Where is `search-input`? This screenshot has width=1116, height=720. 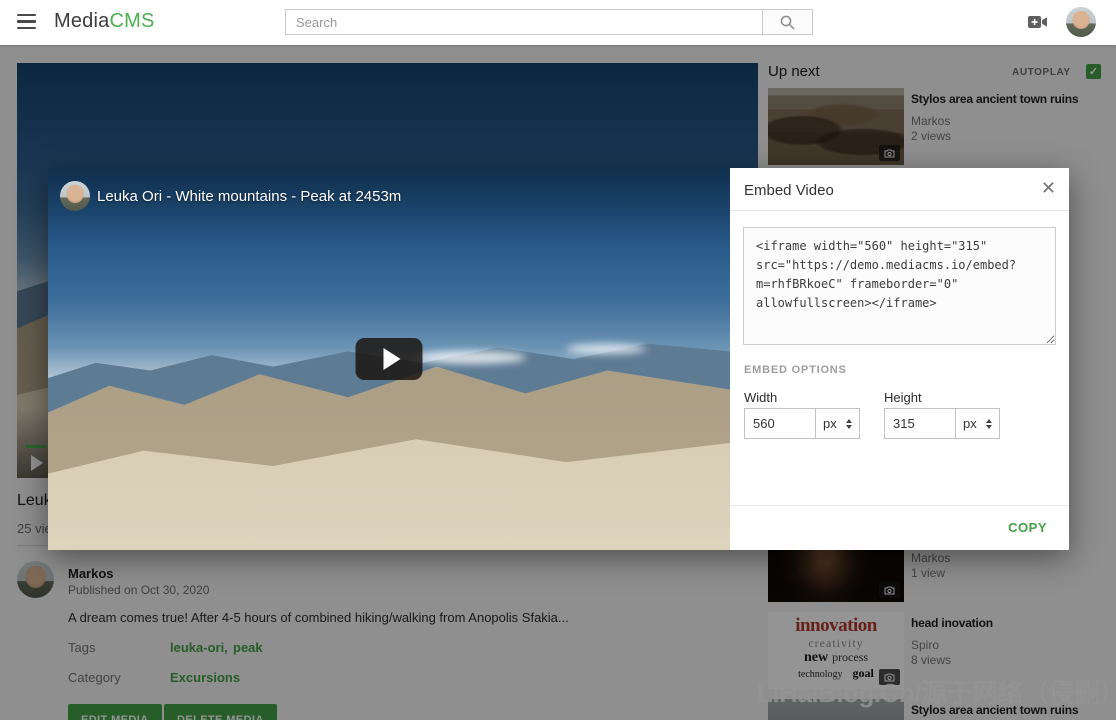
search-input is located at coordinates (524, 22).